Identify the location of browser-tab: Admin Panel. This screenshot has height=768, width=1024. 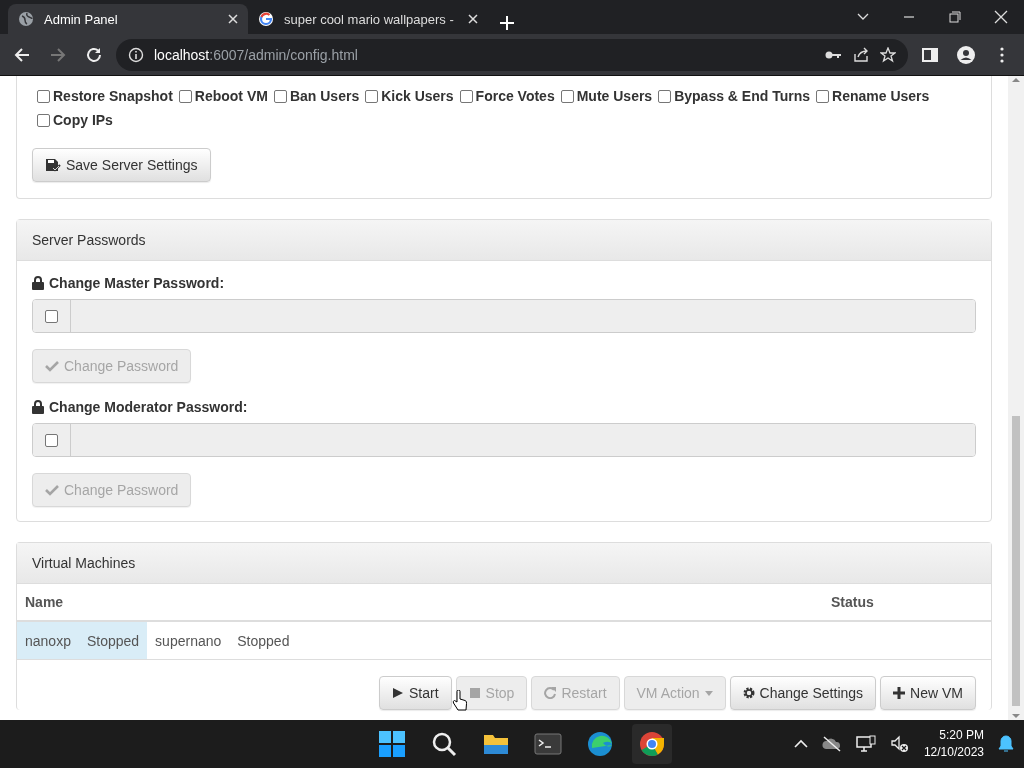
(128, 19).